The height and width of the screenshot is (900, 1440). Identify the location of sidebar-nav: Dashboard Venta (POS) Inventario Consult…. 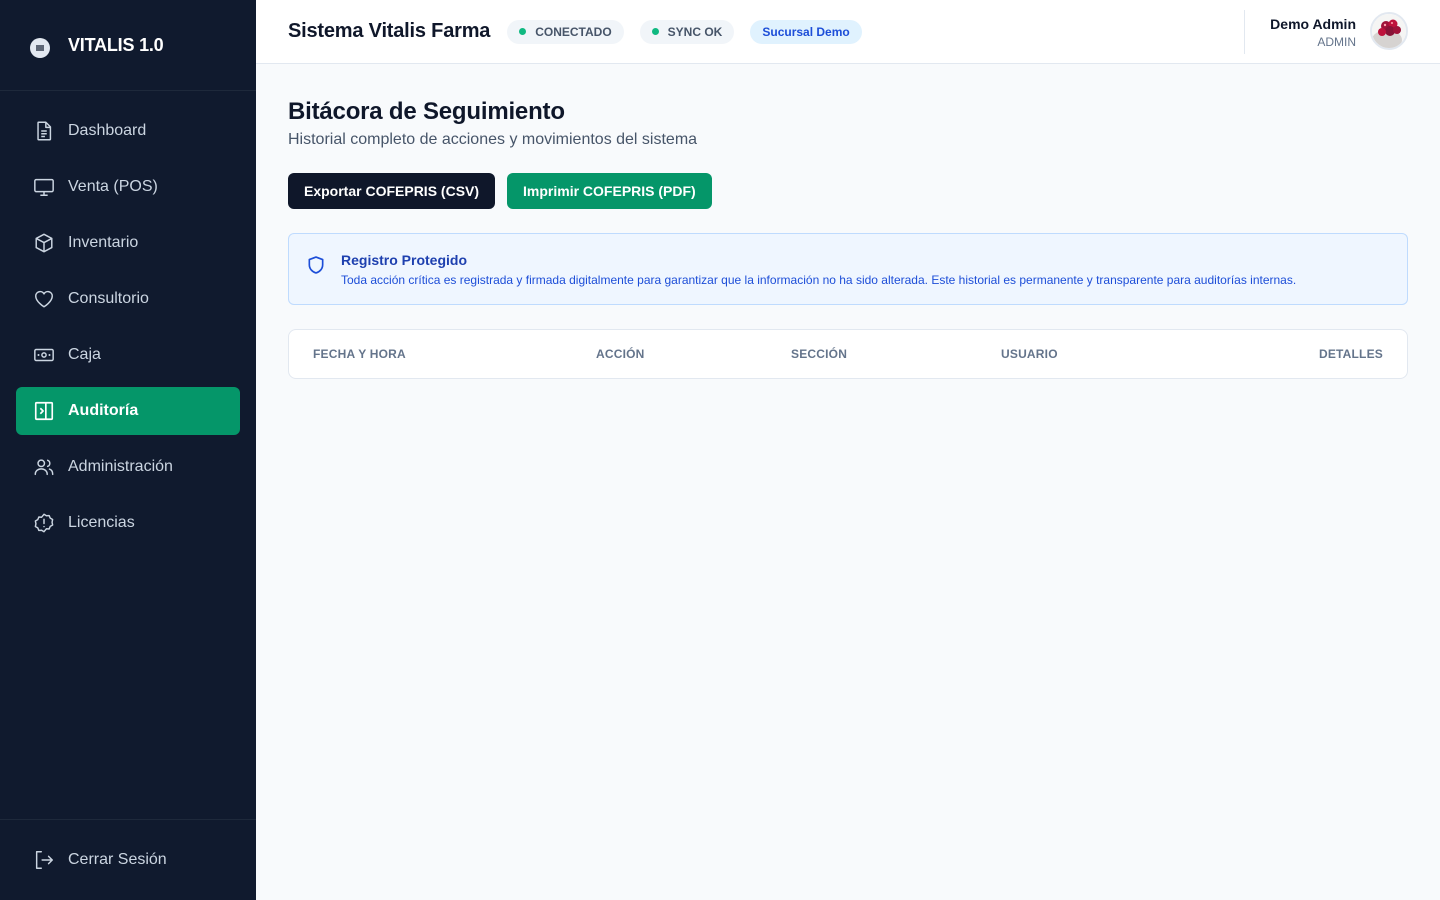
(128, 319).